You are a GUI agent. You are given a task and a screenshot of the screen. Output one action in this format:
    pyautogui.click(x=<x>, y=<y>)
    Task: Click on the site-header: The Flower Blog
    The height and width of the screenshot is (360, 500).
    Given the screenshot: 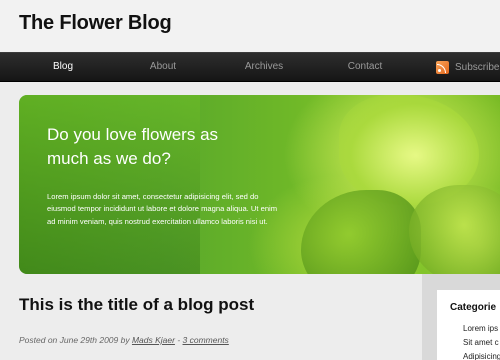 What is the action you would take?
    pyautogui.click(x=250, y=26)
    